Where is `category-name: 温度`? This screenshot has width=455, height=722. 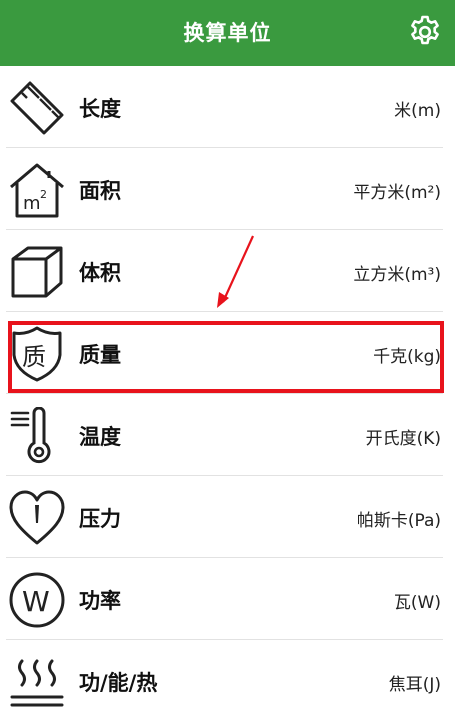 category-name: 温度 is located at coordinates (100, 437).